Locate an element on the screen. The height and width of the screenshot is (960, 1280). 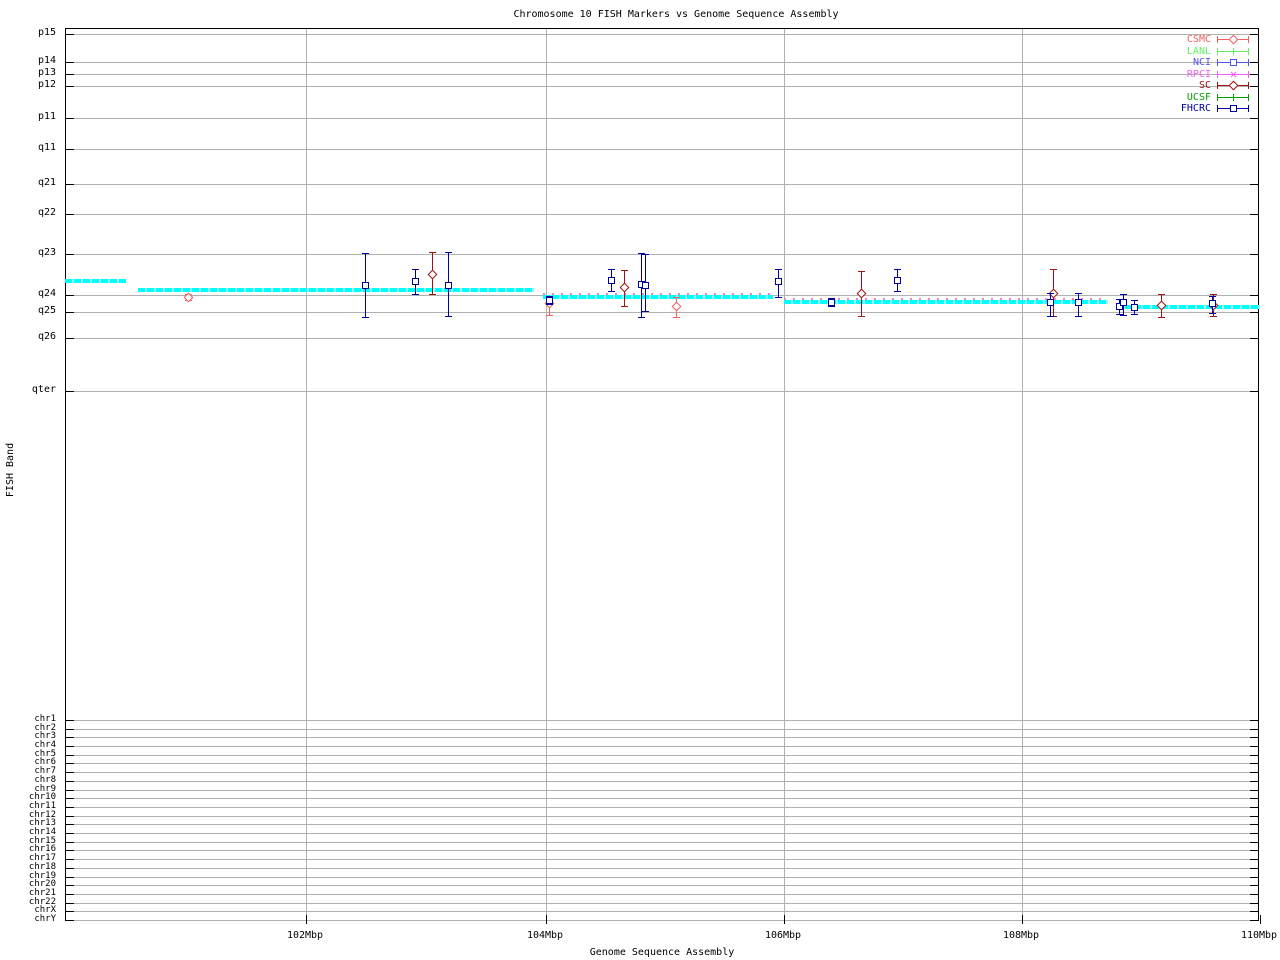
plus-marker-v is located at coordinates (1233, 51).